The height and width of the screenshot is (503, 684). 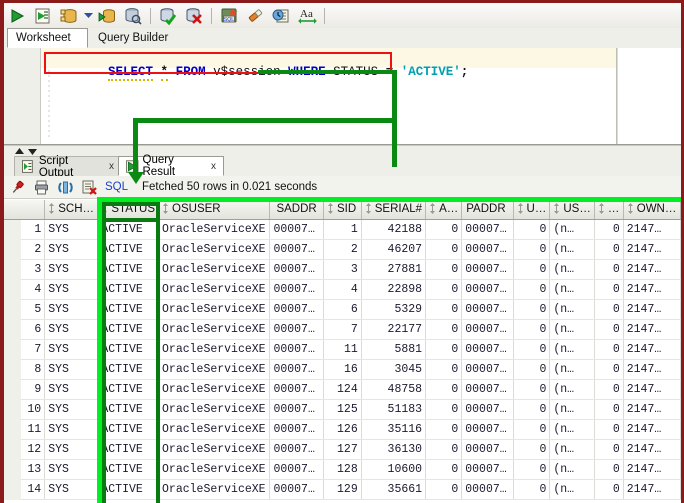 I want to click on column-header-osuser: OSUSER, so click(x=214, y=210).